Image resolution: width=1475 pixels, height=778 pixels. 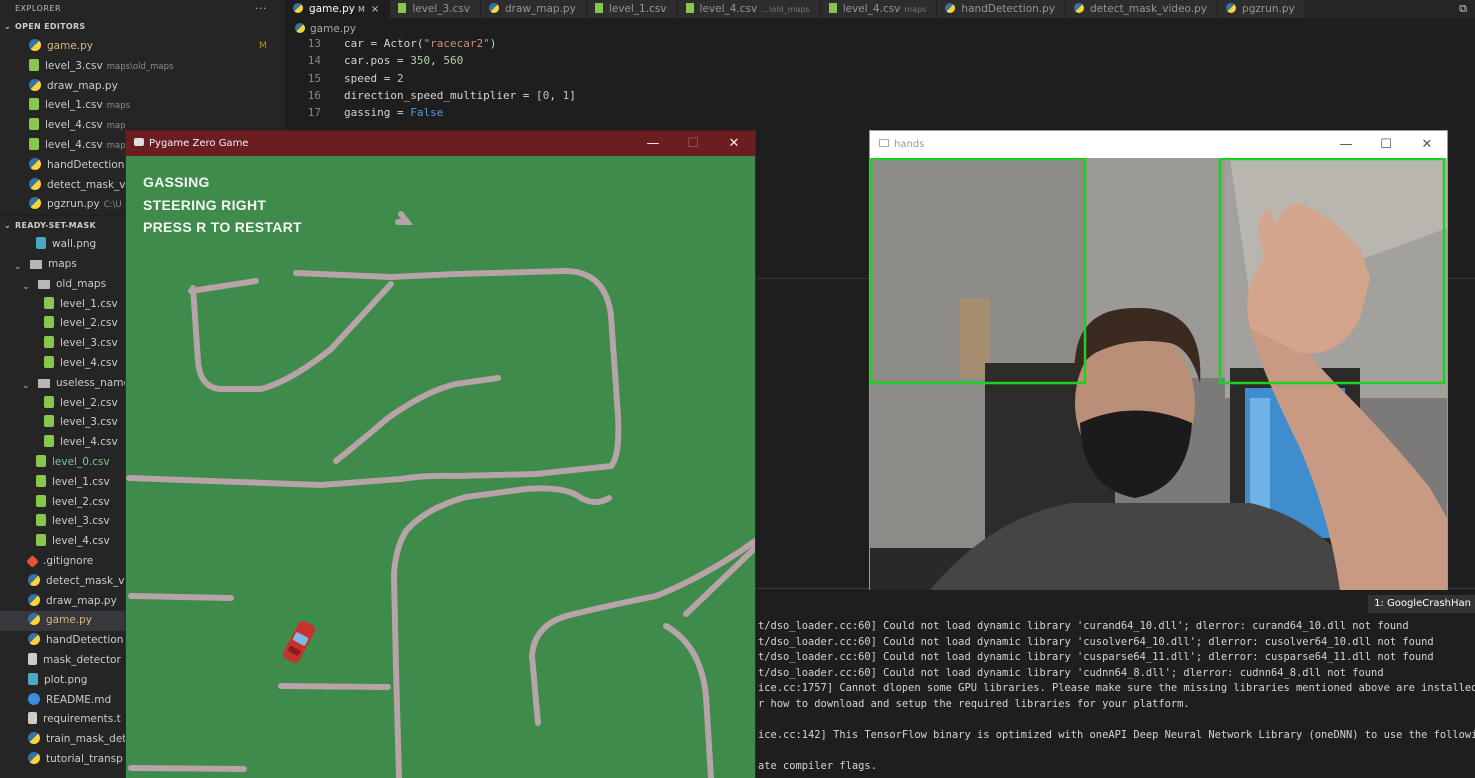 I want to click on editor-tab: draw_map.py, so click(x=534, y=9).